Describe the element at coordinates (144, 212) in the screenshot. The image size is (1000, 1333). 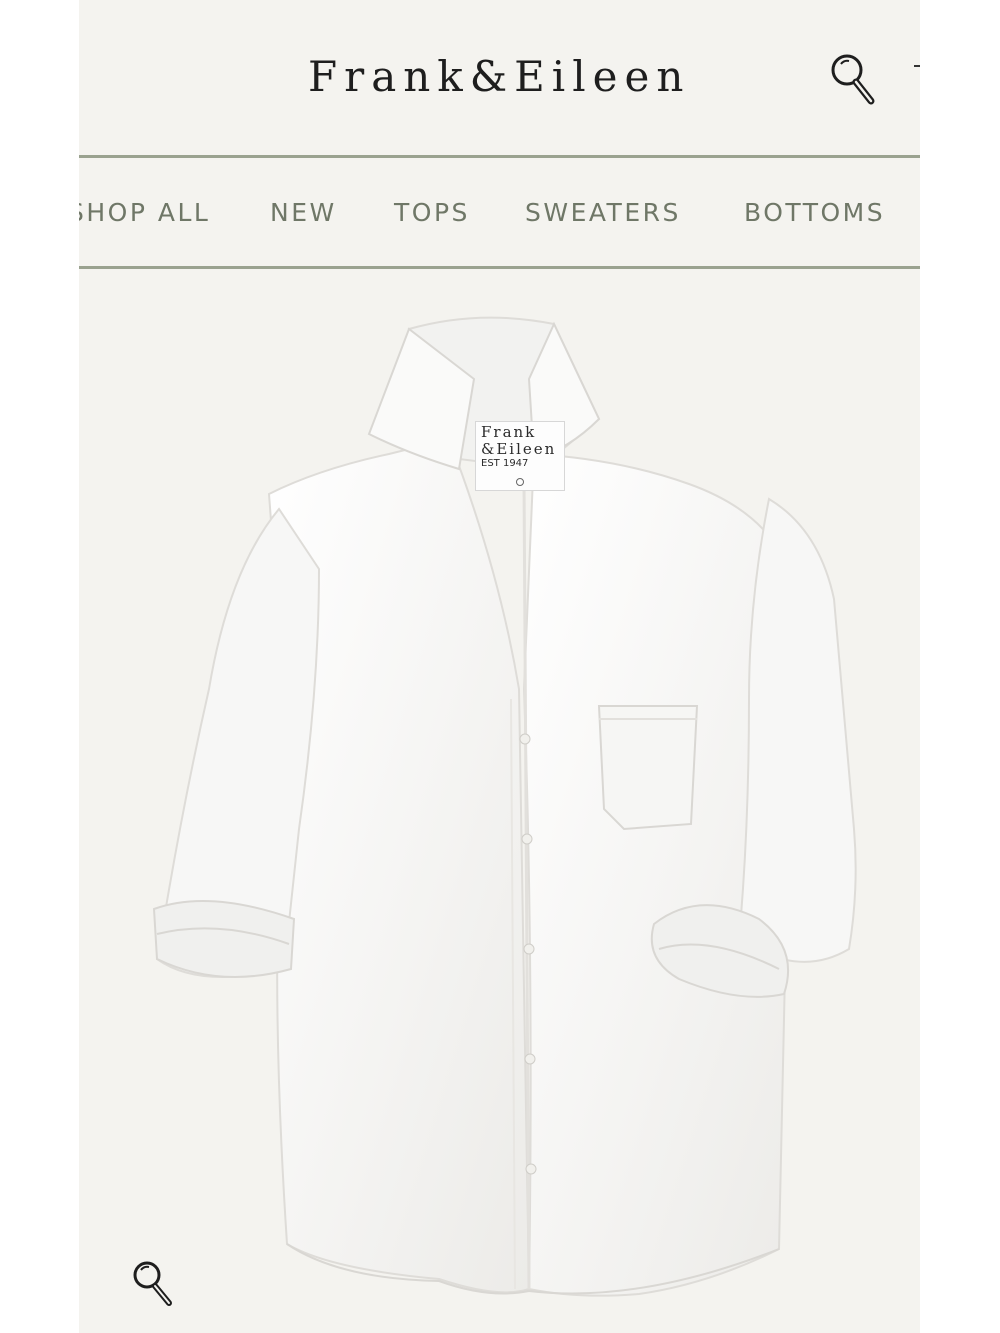
I see `nav-item-shop-all: SHOP ALL` at that location.